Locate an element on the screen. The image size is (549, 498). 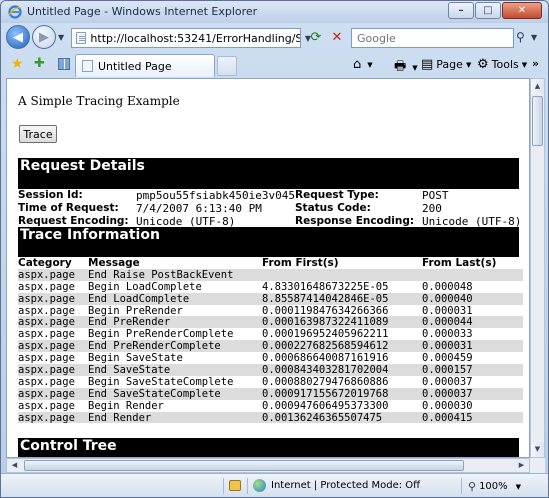
detail-label: Request Type: is located at coordinates (337, 195).